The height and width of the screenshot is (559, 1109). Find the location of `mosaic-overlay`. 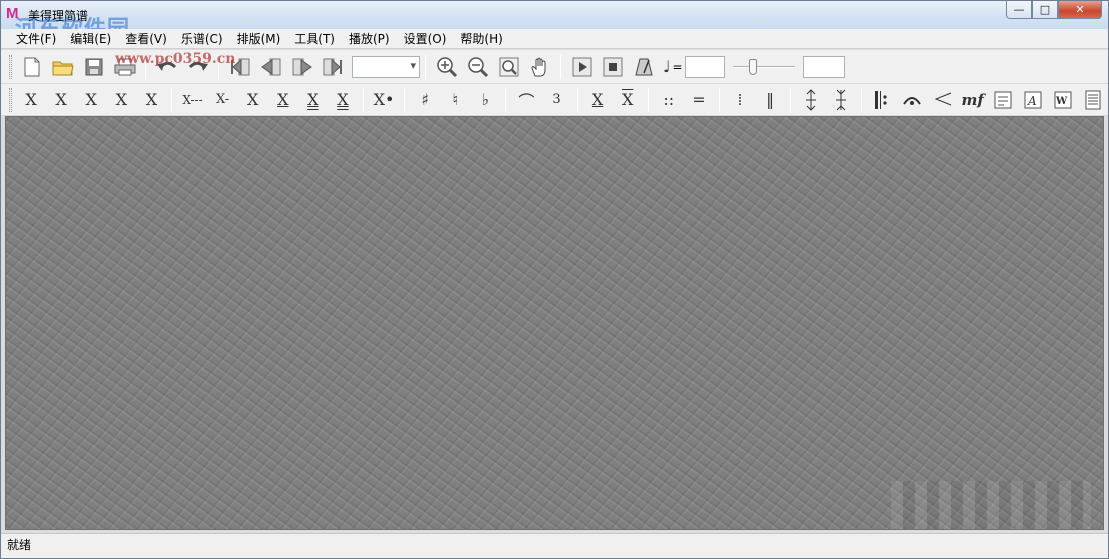

mosaic-overlay is located at coordinates (991, 505).